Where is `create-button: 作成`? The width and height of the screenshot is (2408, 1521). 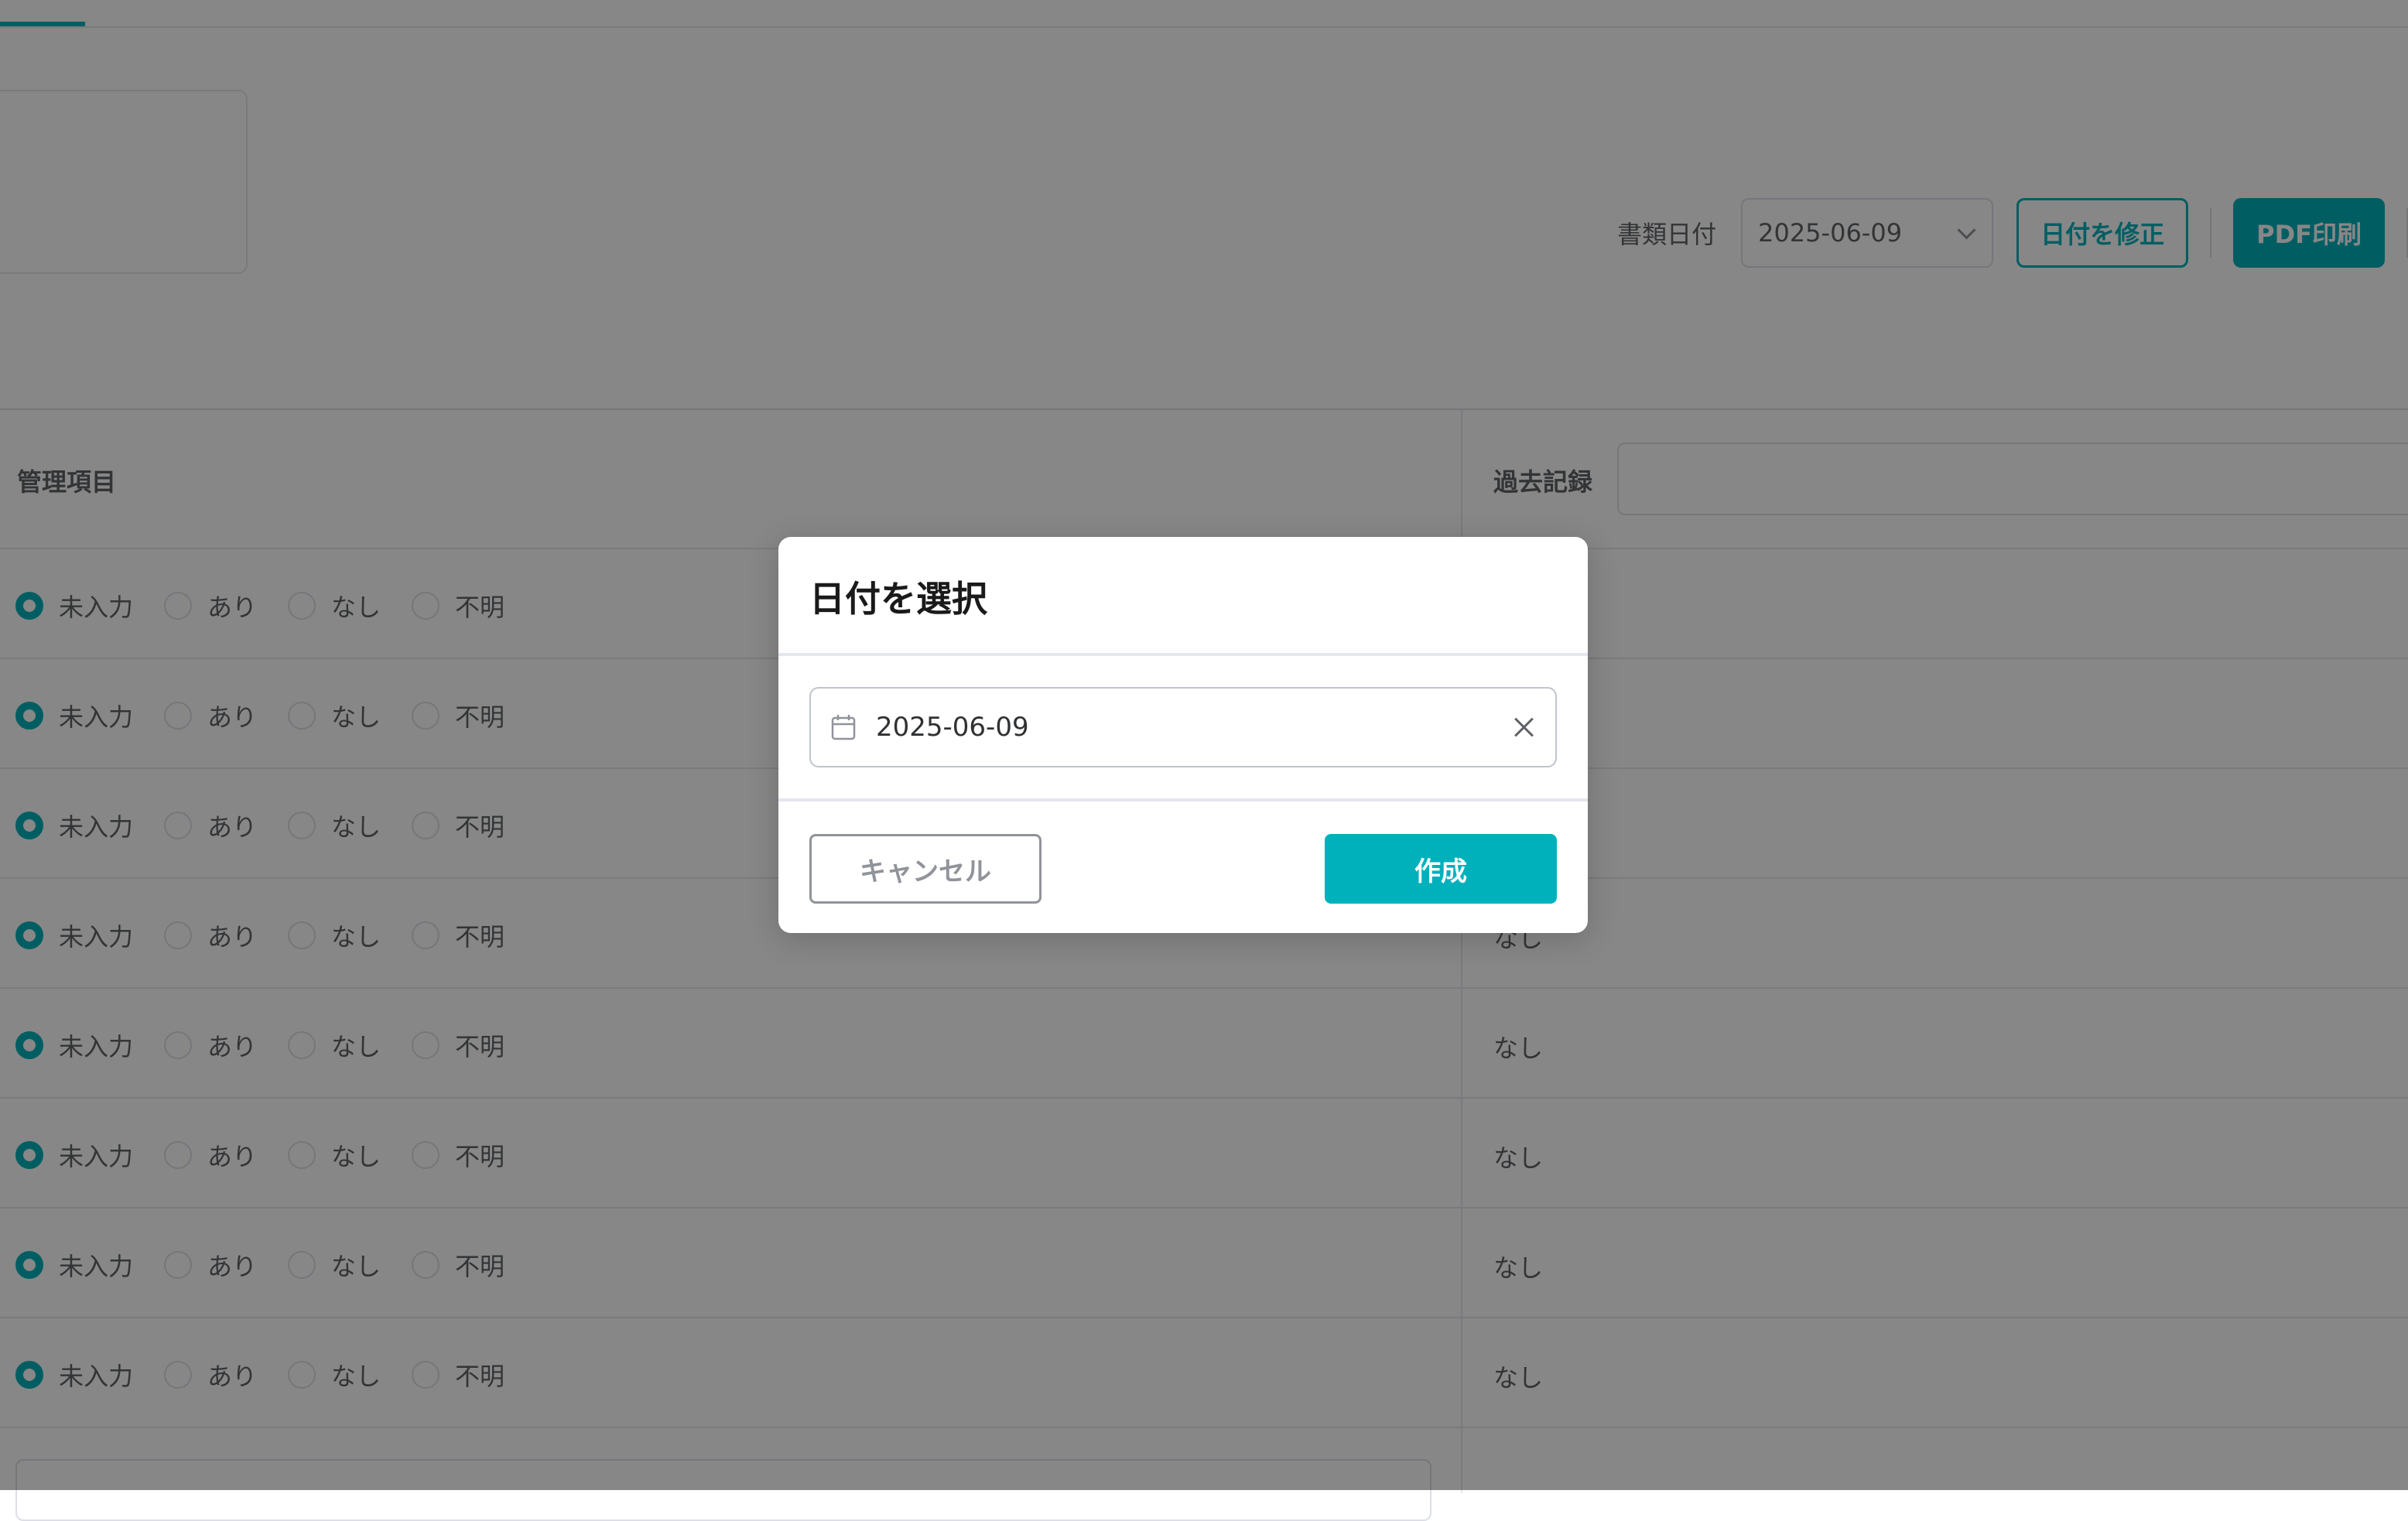 create-button: 作成 is located at coordinates (1441, 869).